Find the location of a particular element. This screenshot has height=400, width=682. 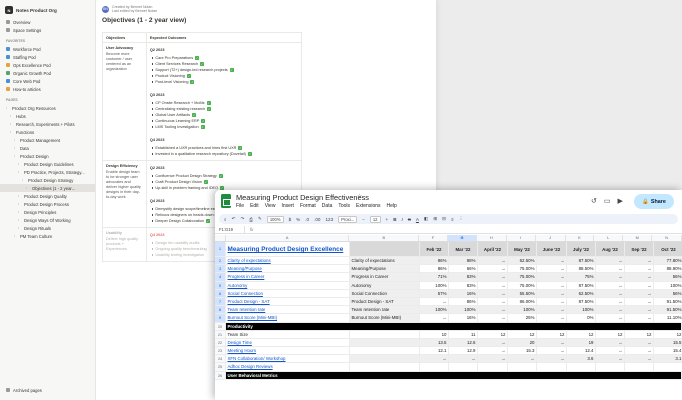

align-icon: ≡ is located at coordinates (452, 219).